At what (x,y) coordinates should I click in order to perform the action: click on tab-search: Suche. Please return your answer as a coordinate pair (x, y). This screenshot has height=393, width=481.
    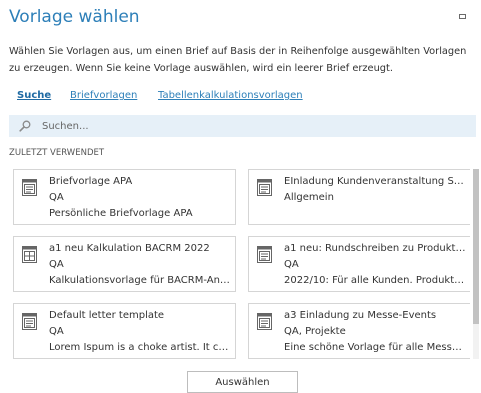
    Looking at the image, I should click on (34, 95).